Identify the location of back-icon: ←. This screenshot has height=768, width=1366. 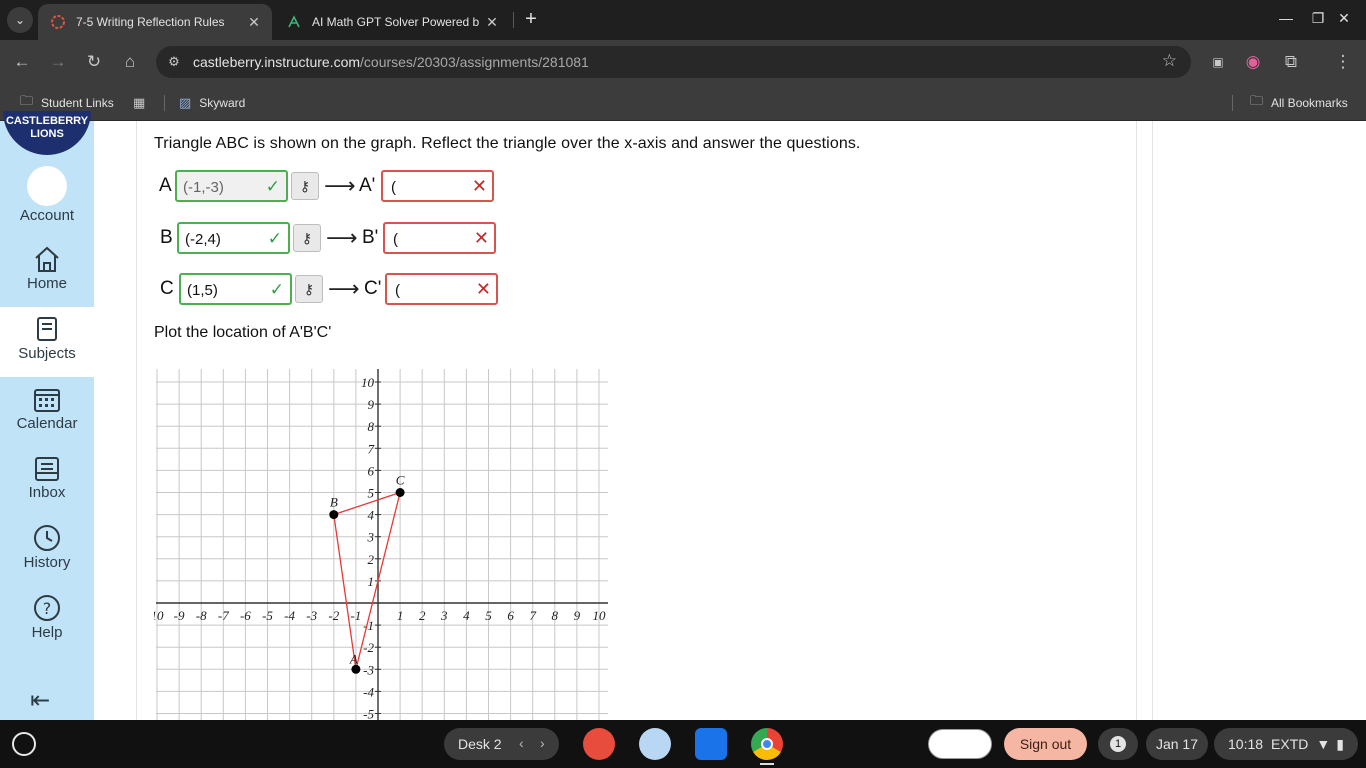
(22, 62).